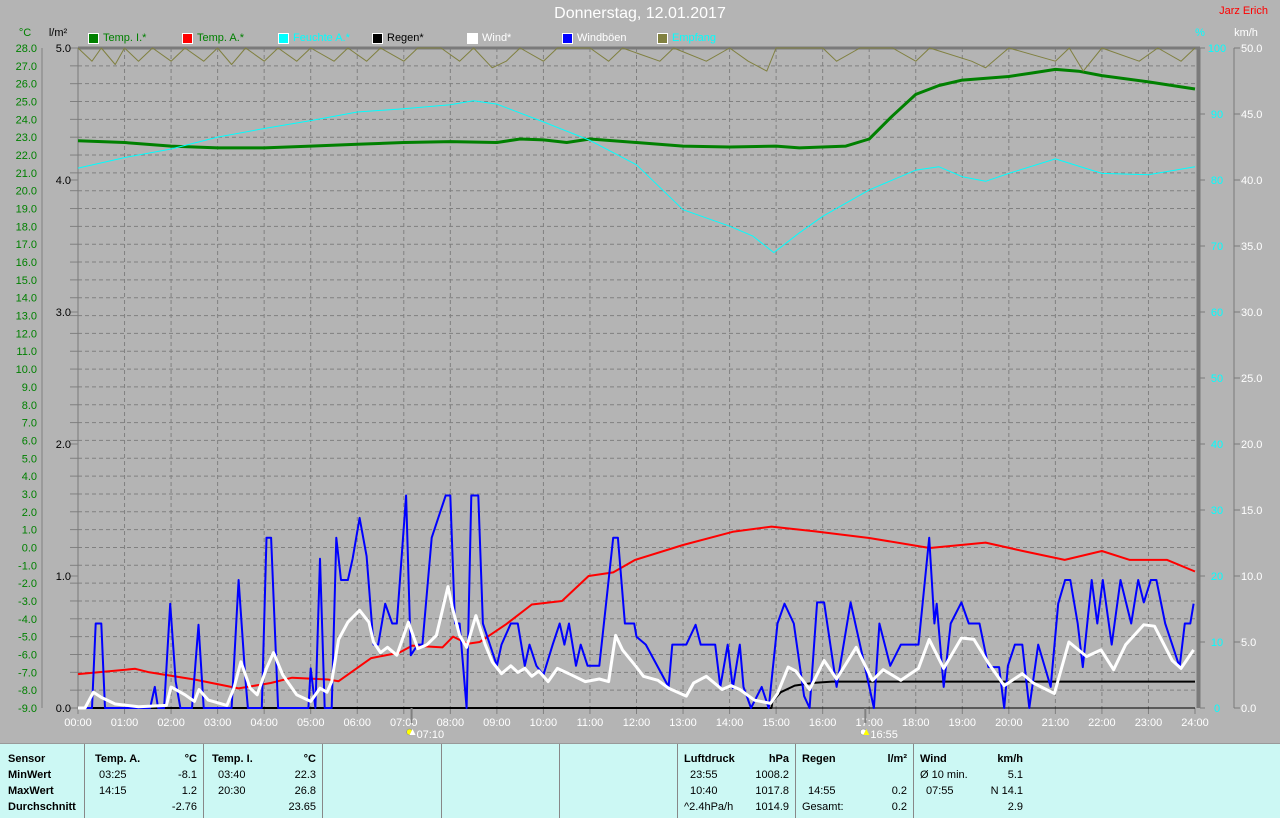 This screenshot has height=818, width=1280. Describe the element at coordinates (972, 781) in the screenshot. I see `stats-col-wind: Wind km/h Ø 10 min. 5.1 07:55 N 14.1 2.9` at that location.